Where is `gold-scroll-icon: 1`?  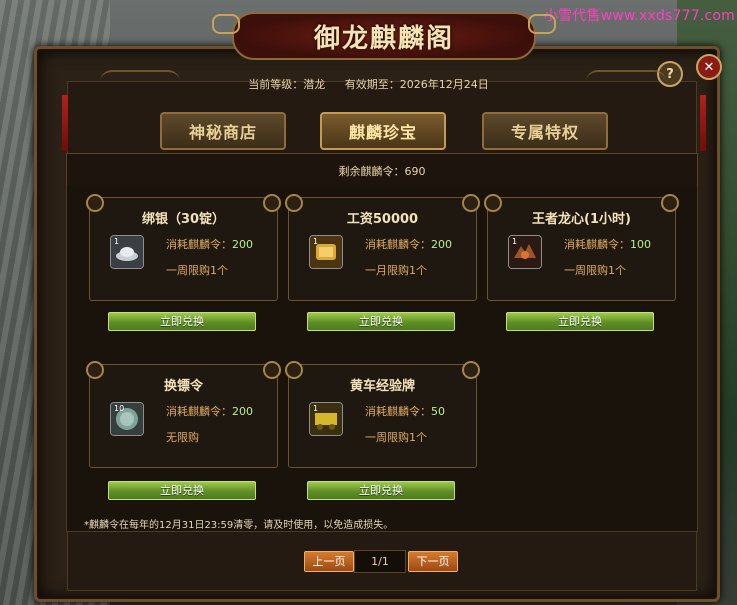
gold-scroll-icon: 1 is located at coordinates (326, 252).